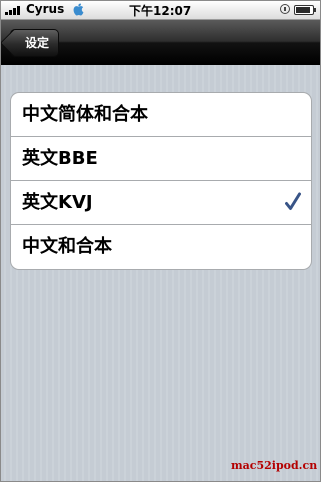  What do you see at coordinates (161, 159) in the screenshot?
I see `option-row-english-bbe: 英文BBE` at bounding box center [161, 159].